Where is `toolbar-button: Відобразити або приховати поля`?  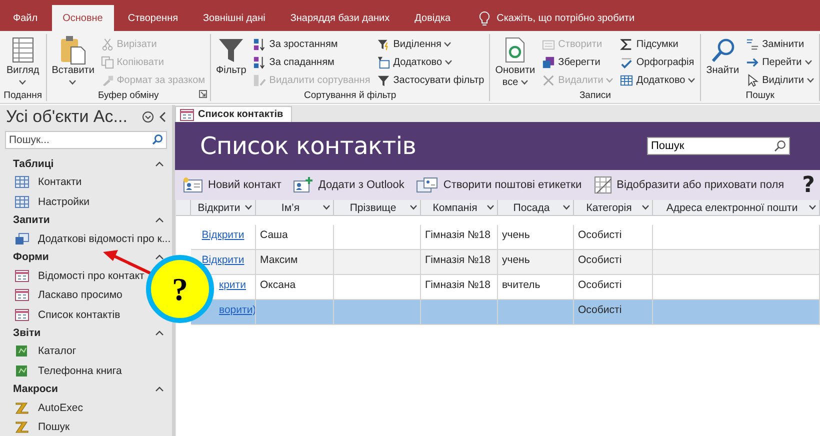
toolbar-button: Відобразити або приховати поля is located at coordinates (689, 185).